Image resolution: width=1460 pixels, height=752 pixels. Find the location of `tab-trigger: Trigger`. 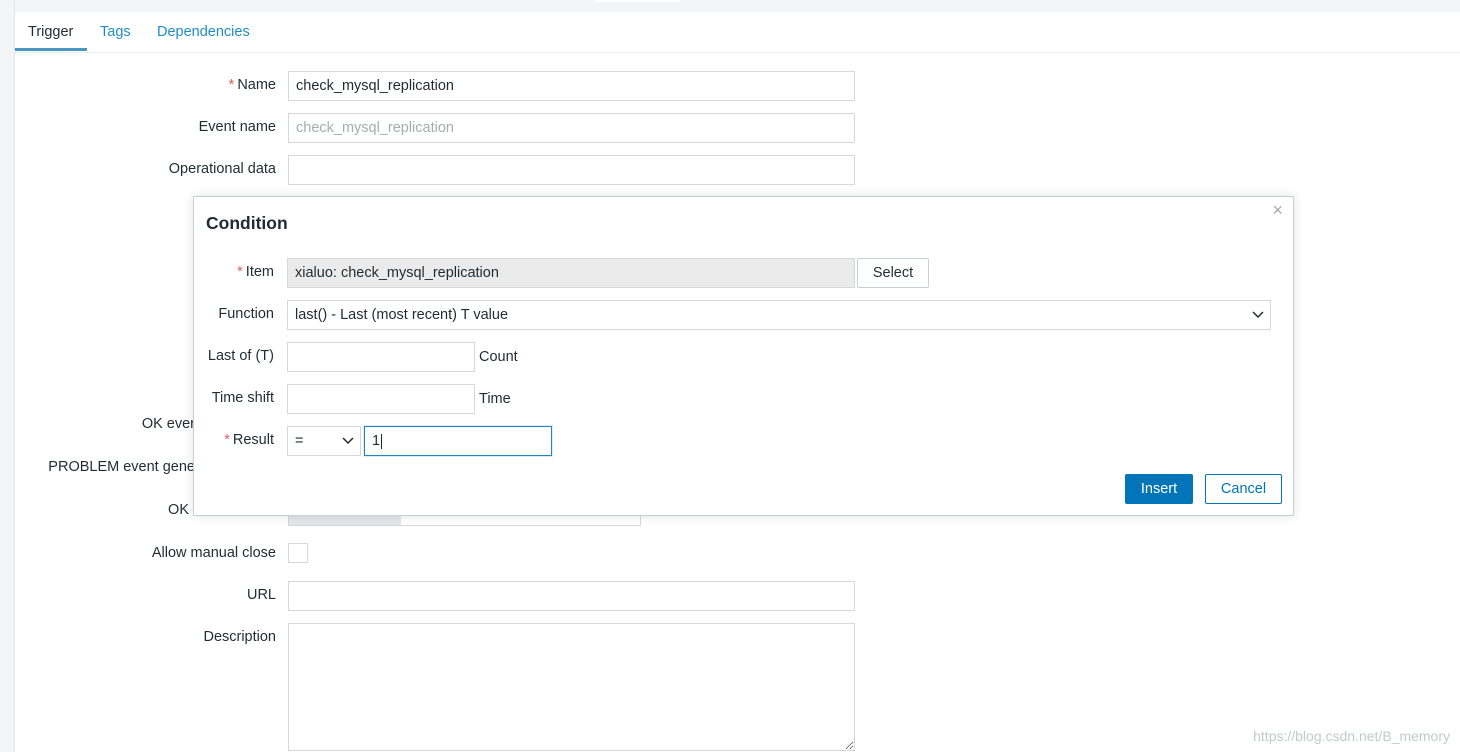

tab-trigger: Trigger is located at coordinates (50, 32).